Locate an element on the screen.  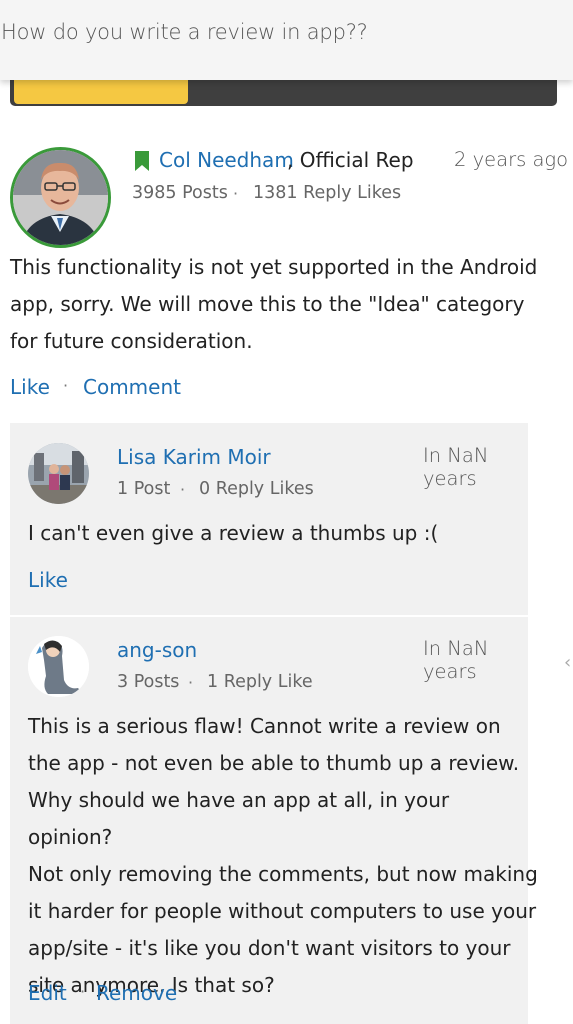
comment-author-link: Lisa Karim Moir is located at coordinates (194, 457).